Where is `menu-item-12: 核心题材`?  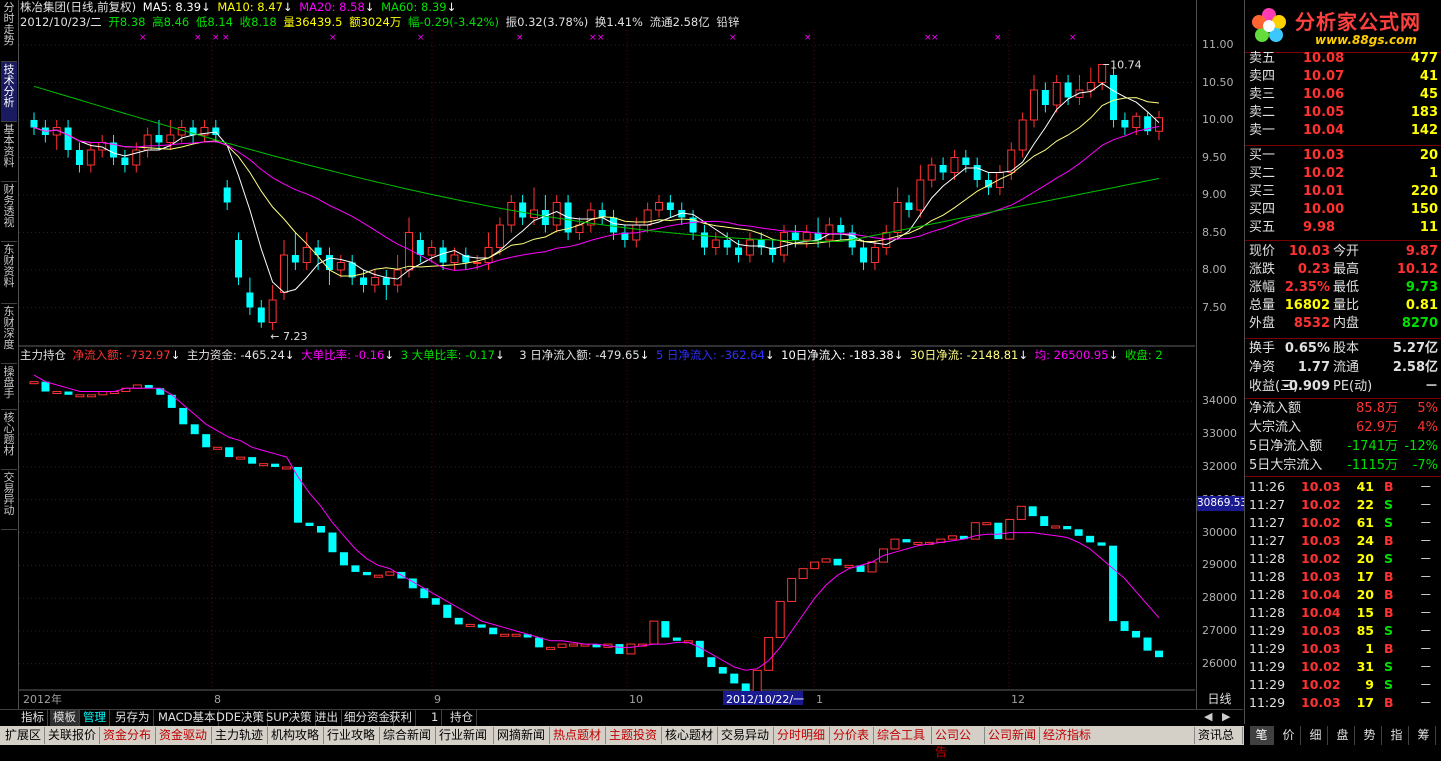
menu-item-12: 核心题材 is located at coordinates (690, 735).